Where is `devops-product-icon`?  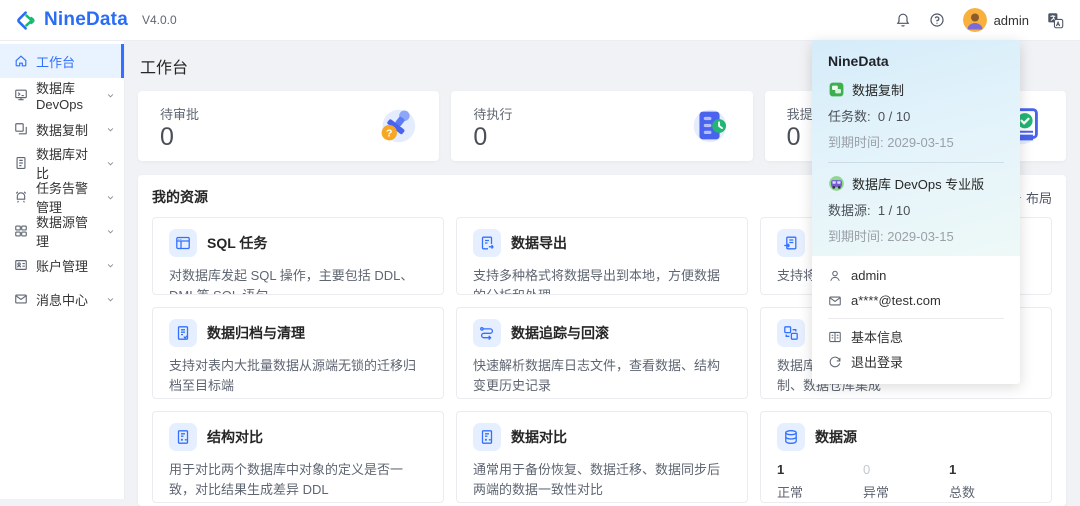
devops-product-icon is located at coordinates (836, 183).